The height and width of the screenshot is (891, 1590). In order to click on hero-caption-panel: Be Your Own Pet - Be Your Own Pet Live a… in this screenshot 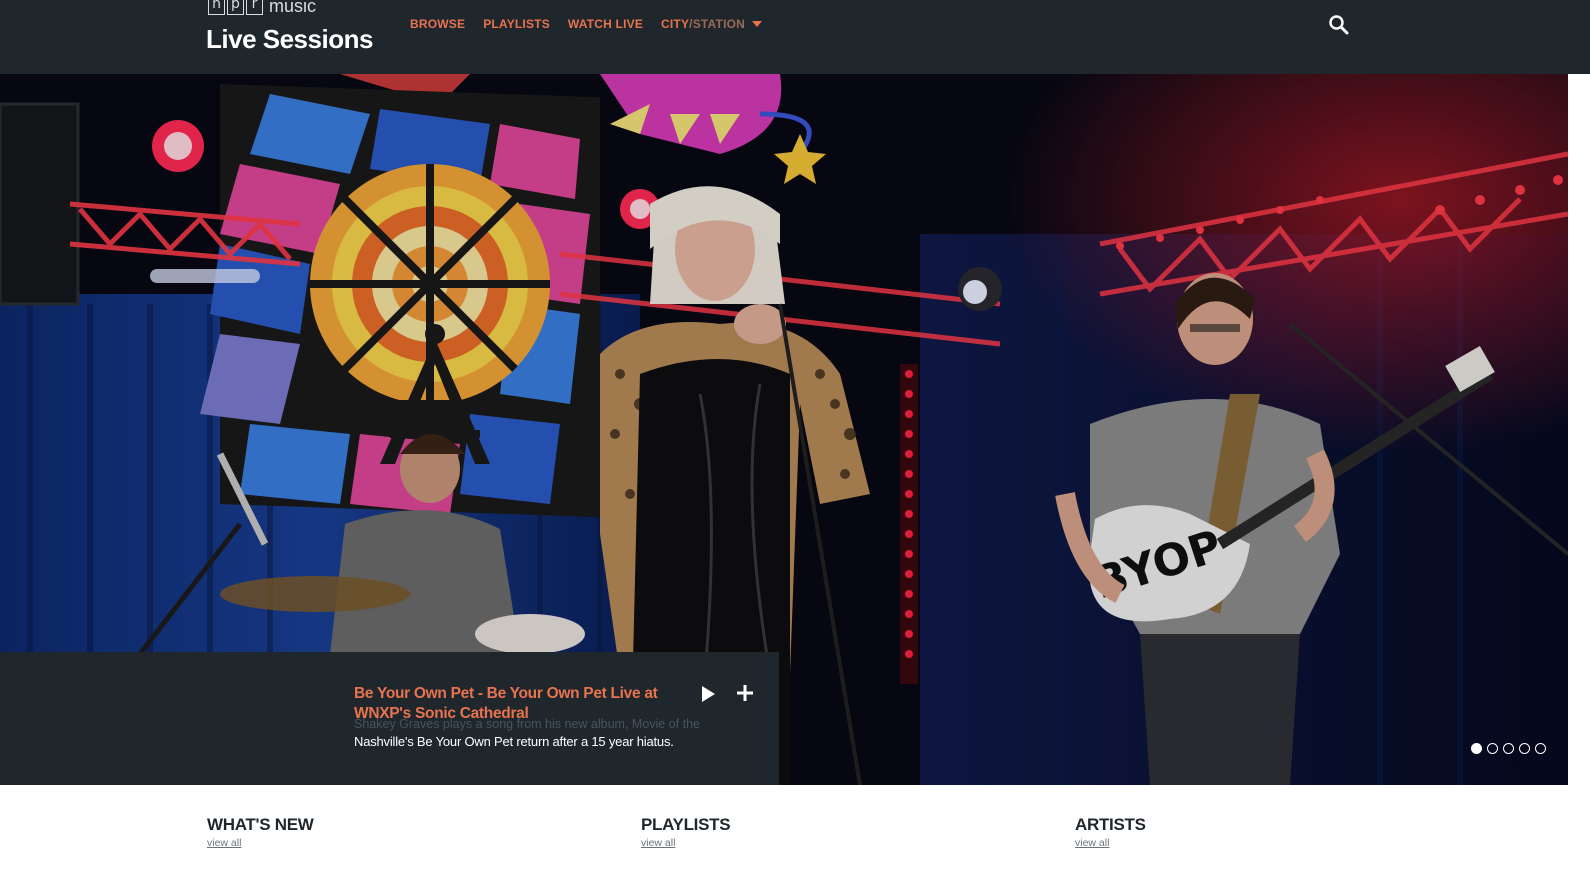, I will do `click(389, 718)`.